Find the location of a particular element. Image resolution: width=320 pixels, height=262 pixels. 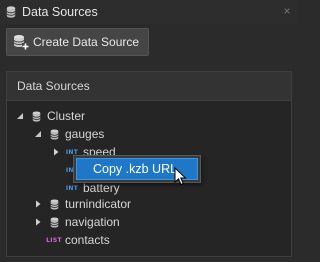

tree-item-turnindicator: turnindicator is located at coordinates (82, 204).